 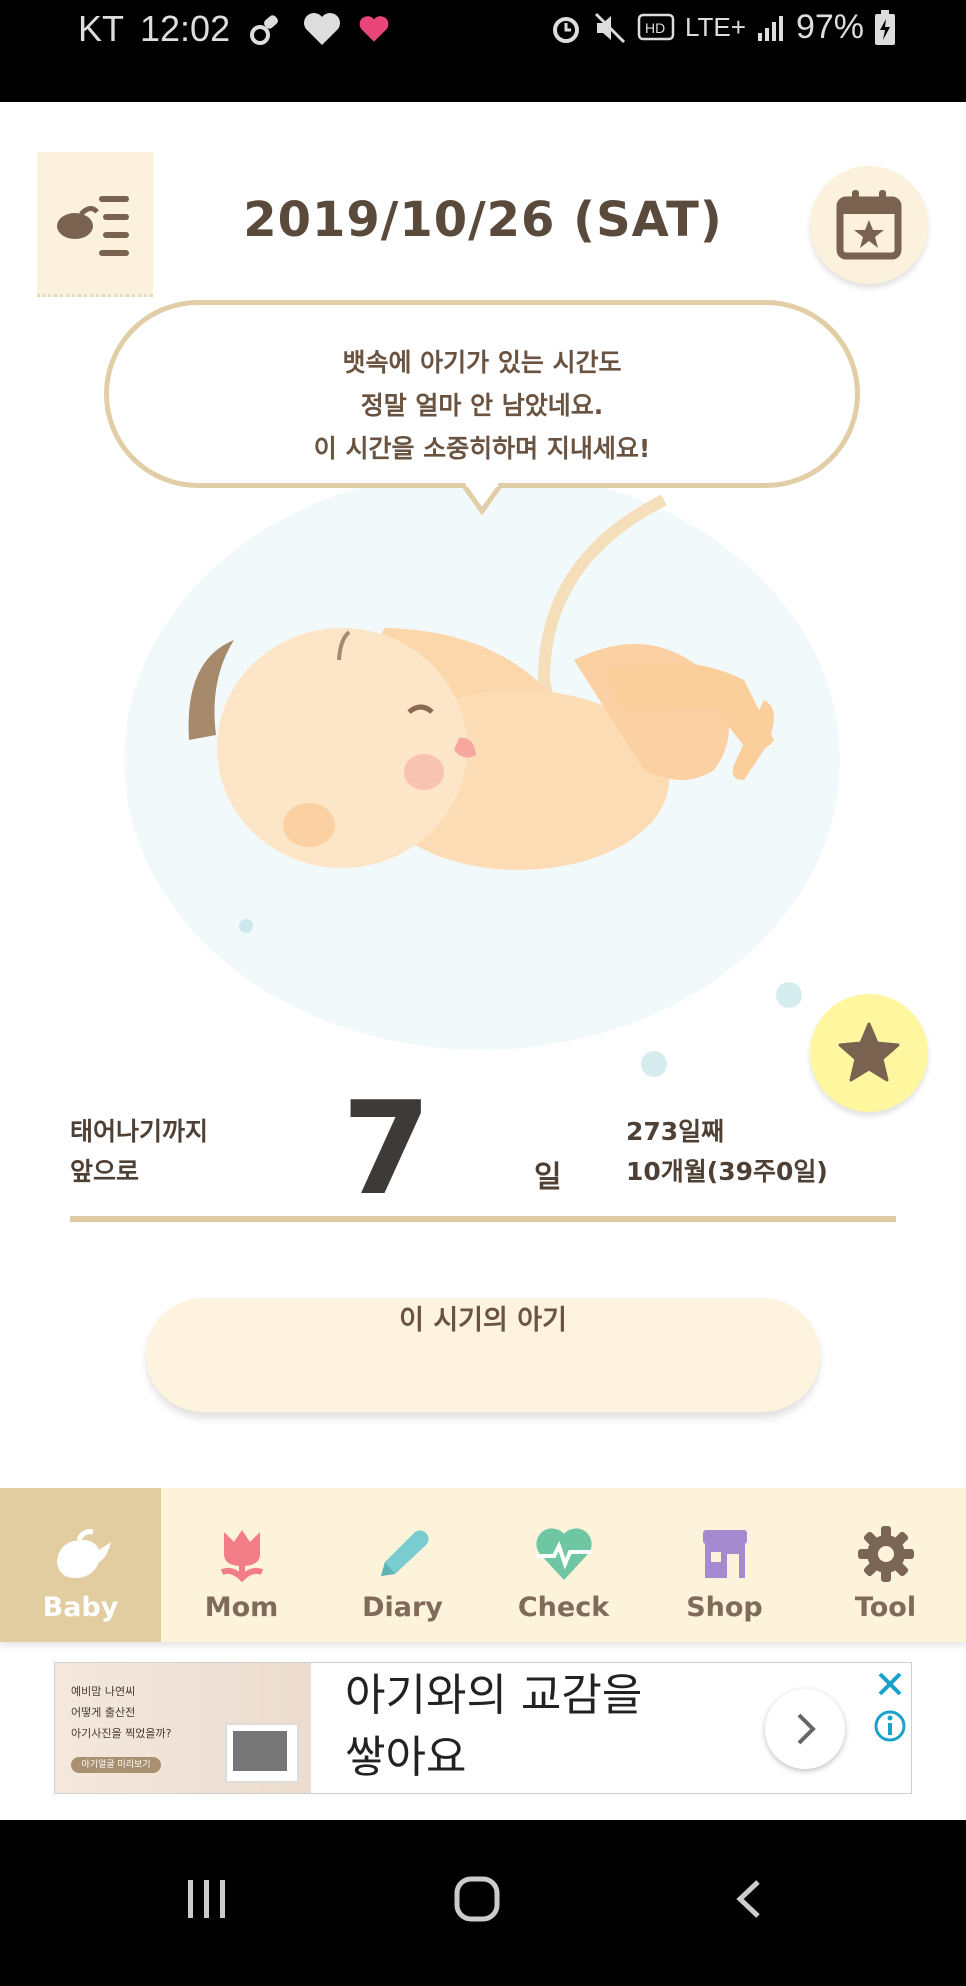 What do you see at coordinates (566, 29) in the screenshot?
I see `alarm-icon` at bounding box center [566, 29].